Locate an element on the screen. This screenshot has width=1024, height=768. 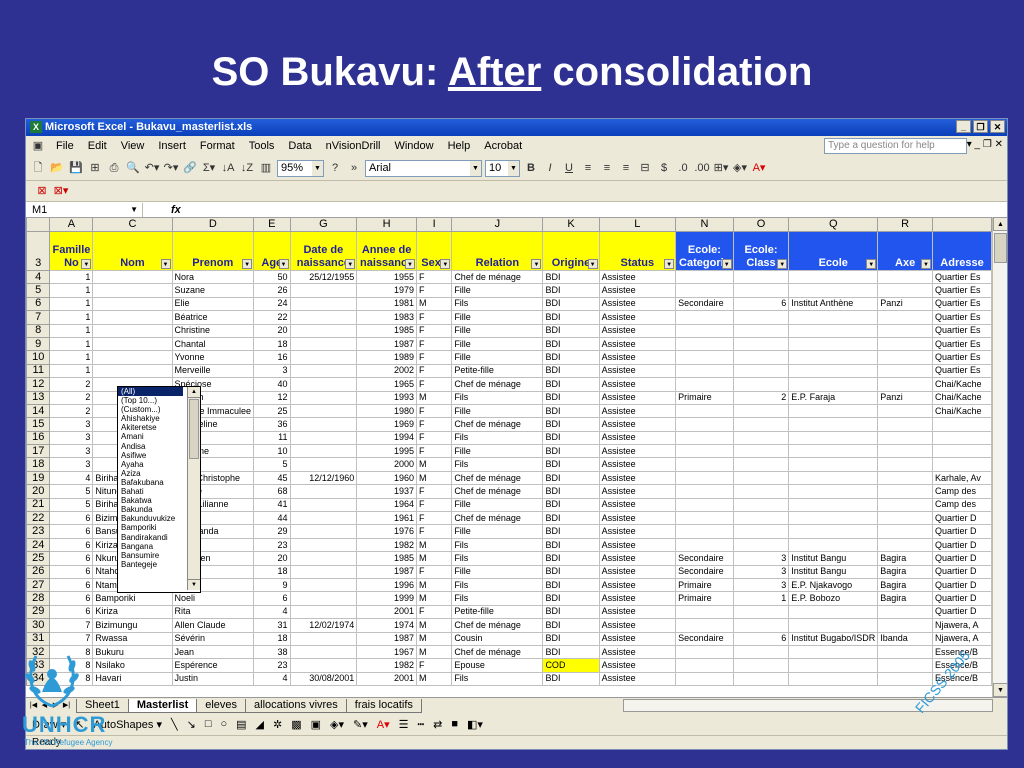
row-header: 11 is located at coordinates (38, 371).